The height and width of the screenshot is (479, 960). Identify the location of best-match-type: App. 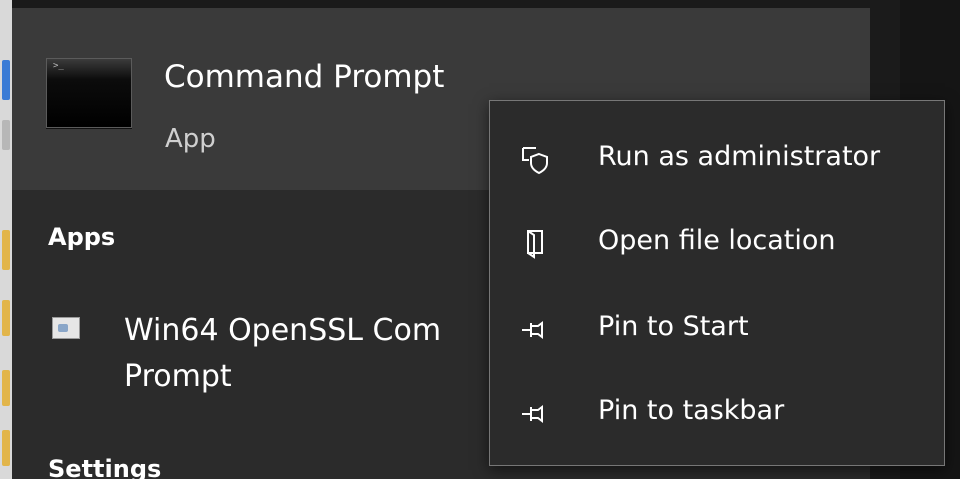
(190, 139).